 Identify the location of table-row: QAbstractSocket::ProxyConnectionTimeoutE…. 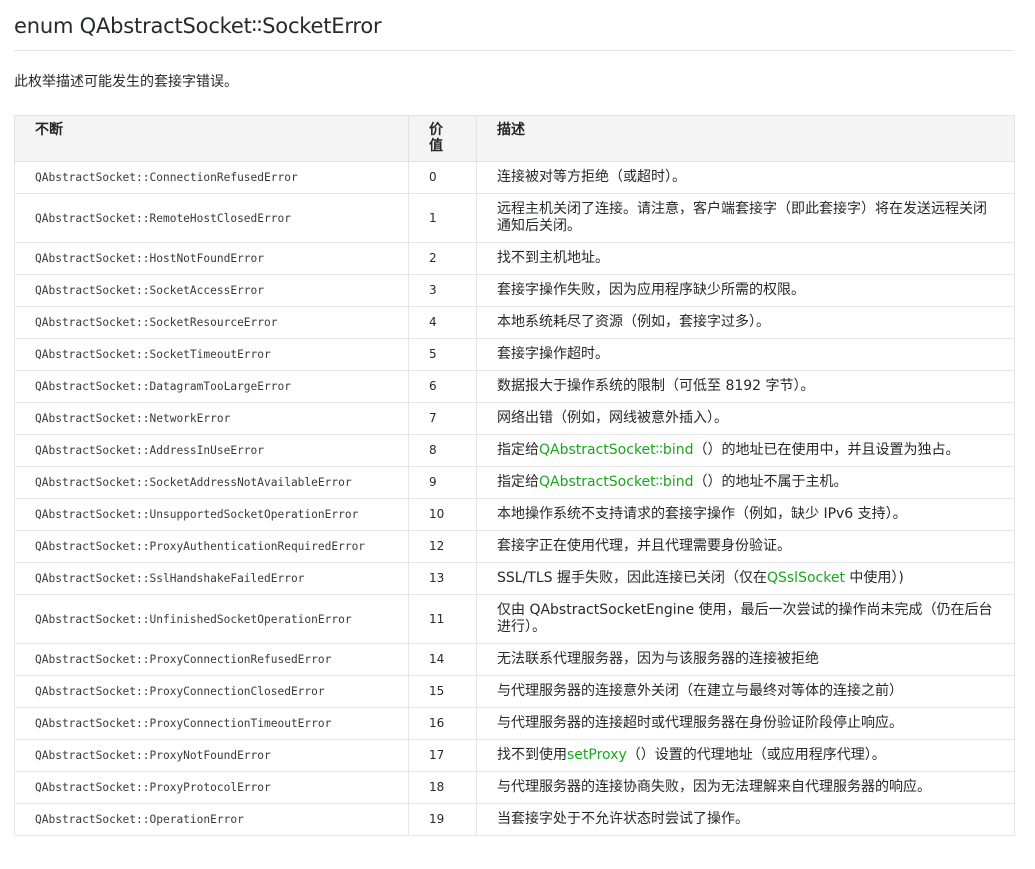
(514, 723).